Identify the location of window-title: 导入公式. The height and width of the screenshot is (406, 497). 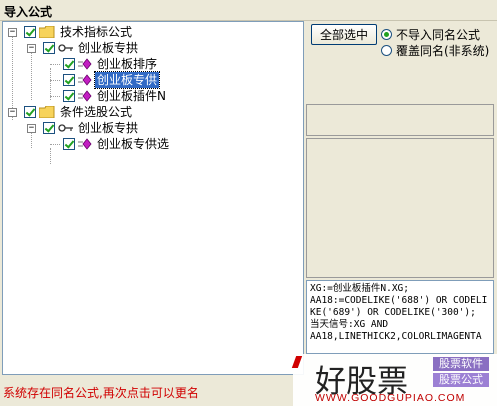
(28, 12).